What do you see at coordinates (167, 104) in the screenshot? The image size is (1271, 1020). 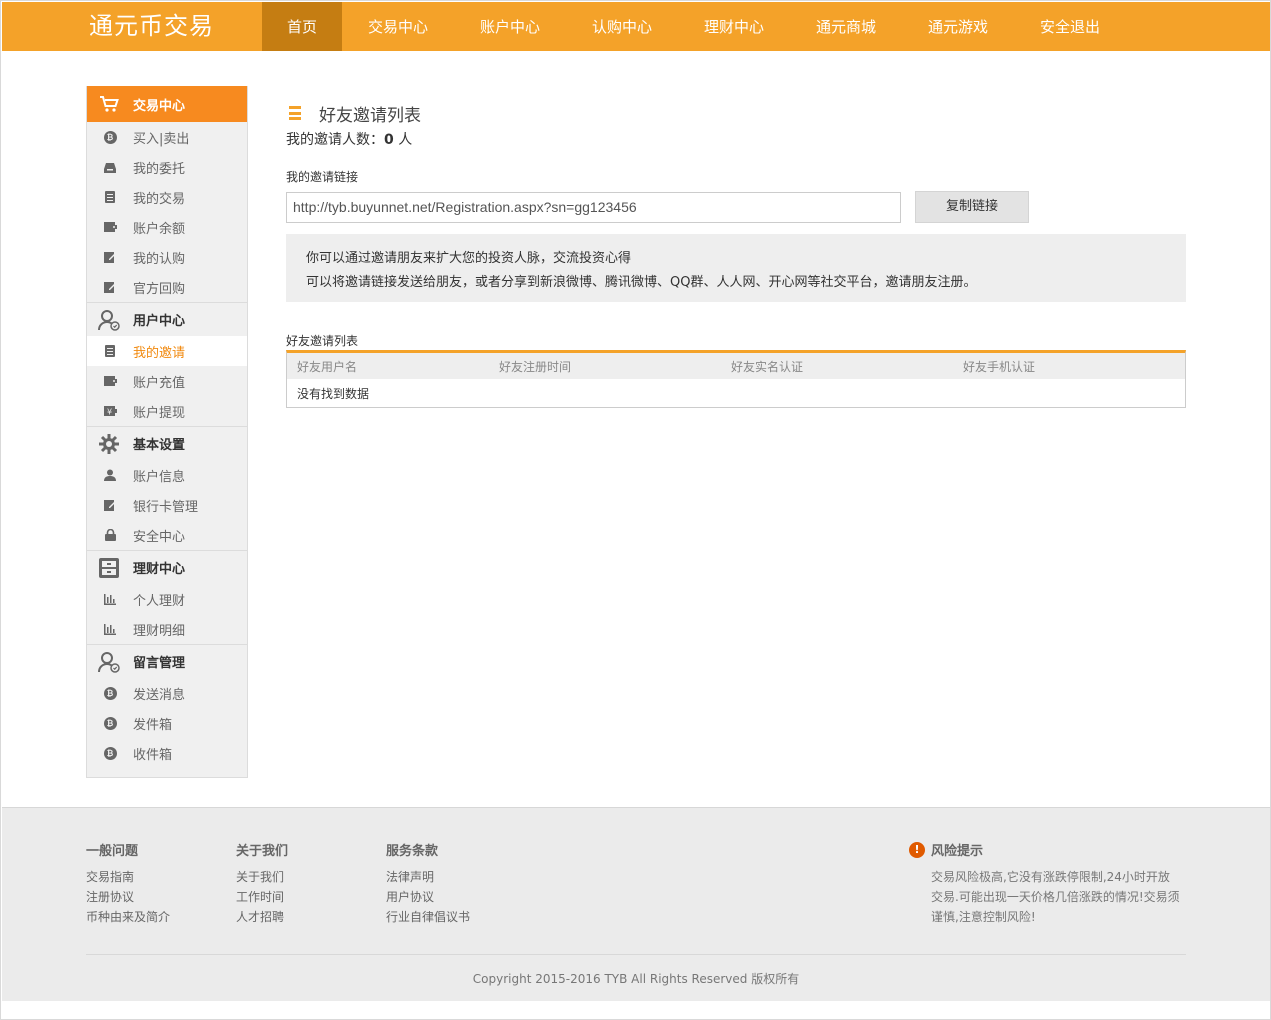 I see `sidebar-section-trade: 交易中心` at bounding box center [167, 104].